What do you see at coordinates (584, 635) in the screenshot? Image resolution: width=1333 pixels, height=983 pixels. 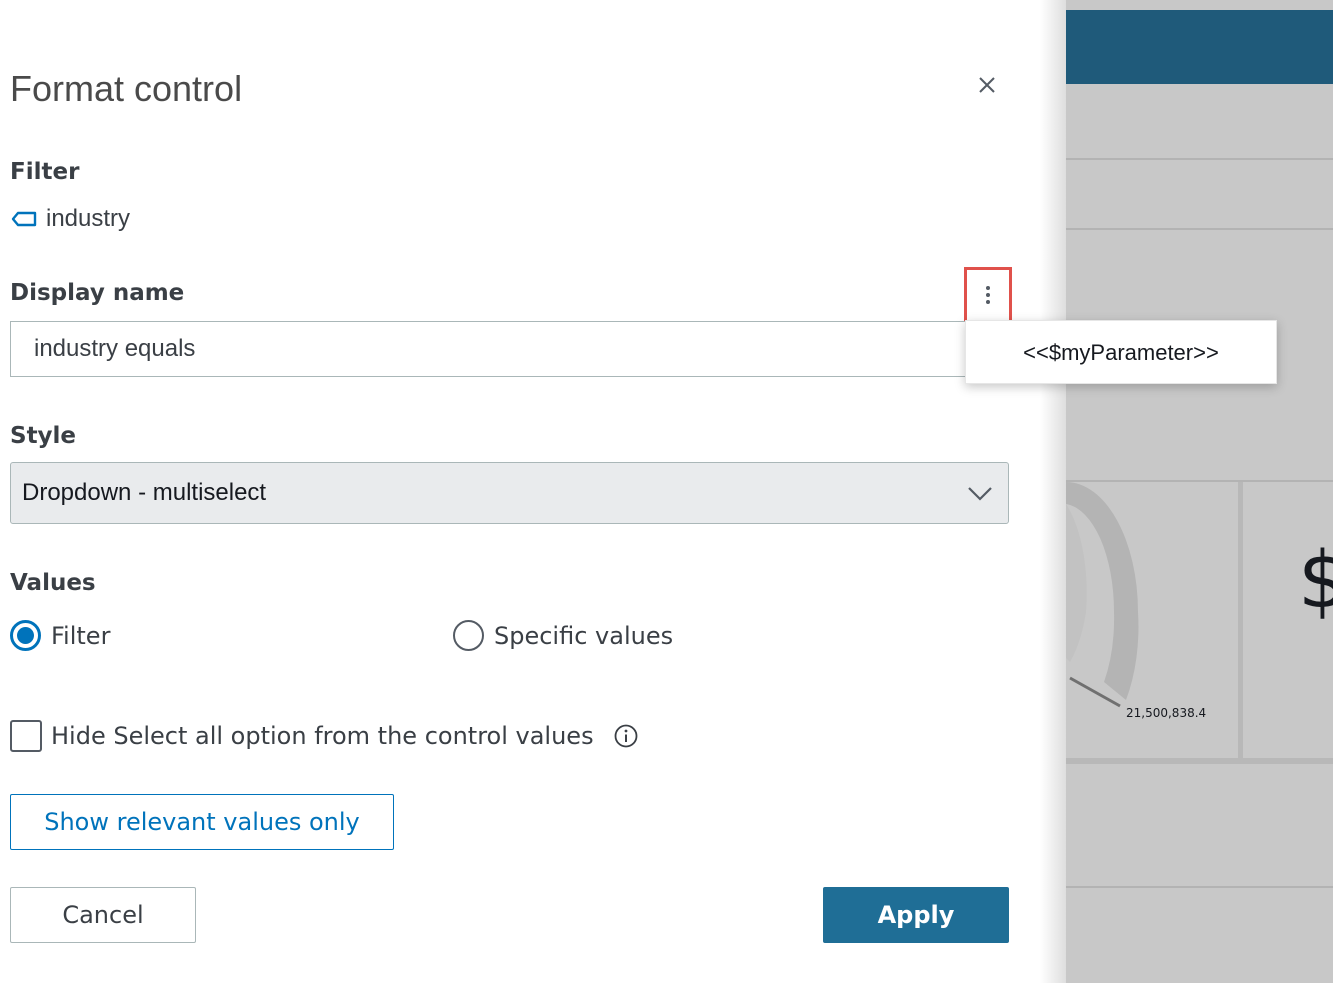 I see `radio-specific-values-label: Specific values` at bounding box center [584, 635].